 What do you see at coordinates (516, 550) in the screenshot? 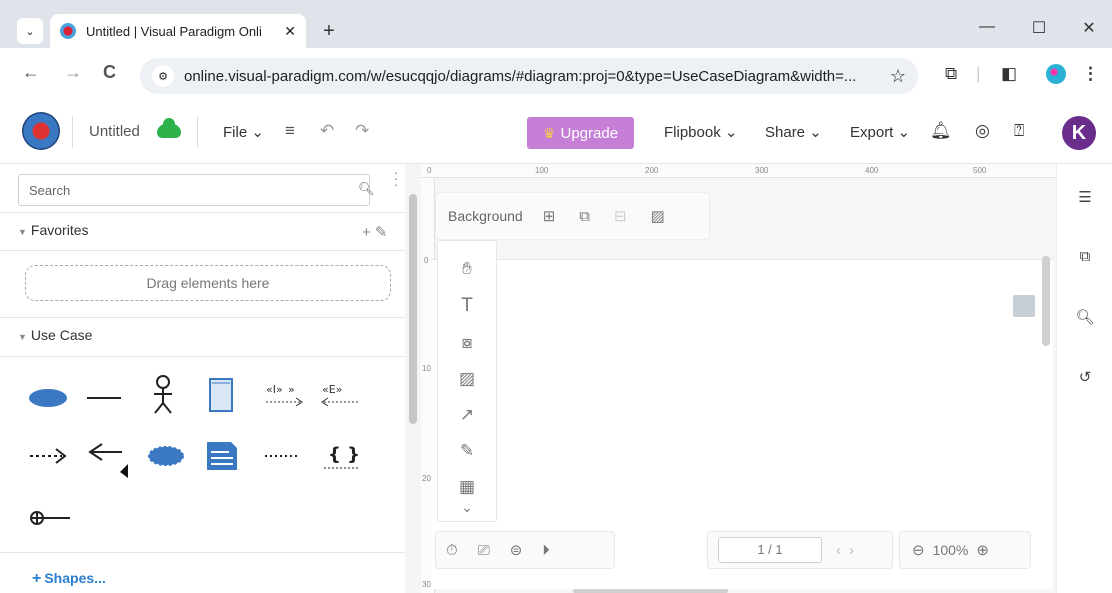
I see `comment-icon: ⊜` at bounding box center [516, 550].